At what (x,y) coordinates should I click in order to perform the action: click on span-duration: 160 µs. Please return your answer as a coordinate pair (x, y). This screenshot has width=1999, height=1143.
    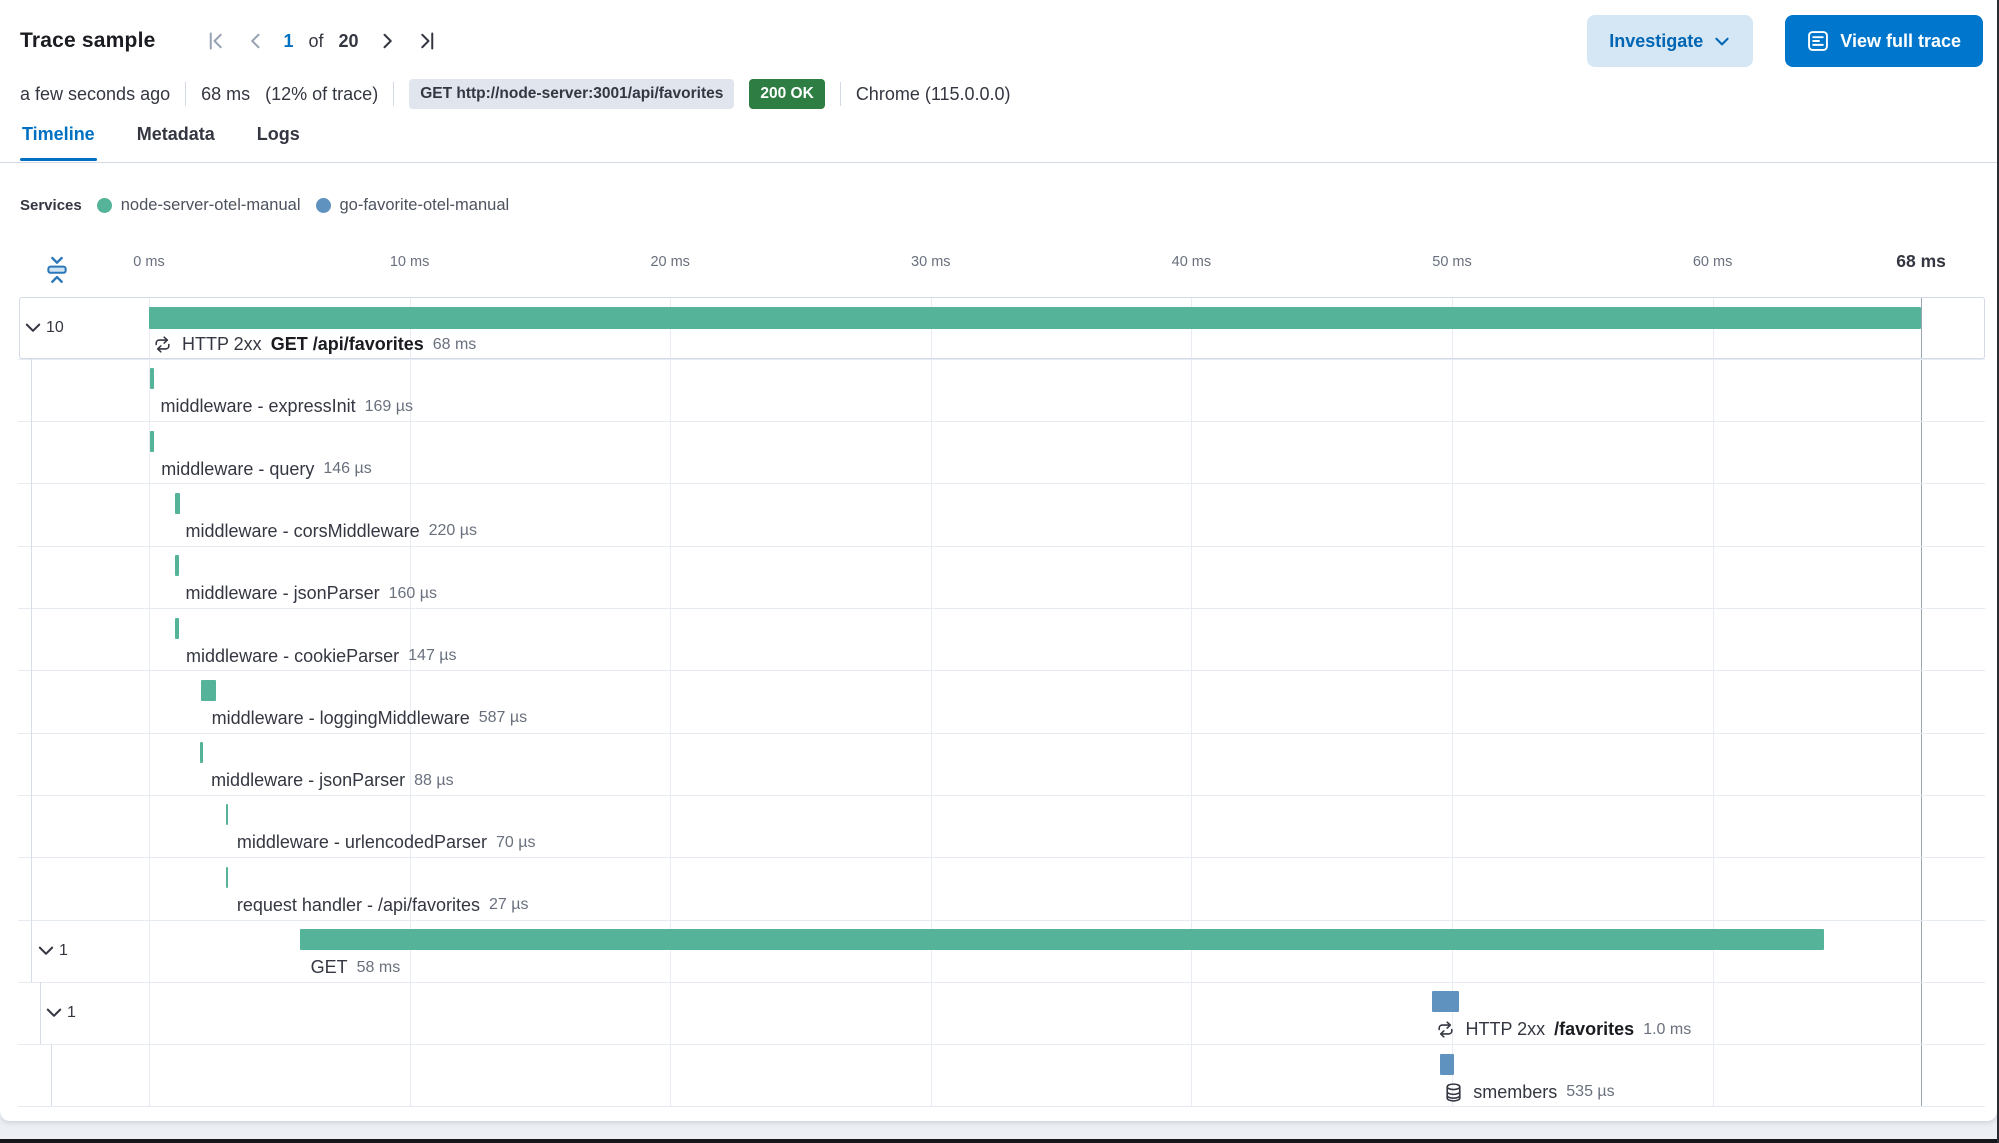
    Looking at the image, I should click on (412, 593).